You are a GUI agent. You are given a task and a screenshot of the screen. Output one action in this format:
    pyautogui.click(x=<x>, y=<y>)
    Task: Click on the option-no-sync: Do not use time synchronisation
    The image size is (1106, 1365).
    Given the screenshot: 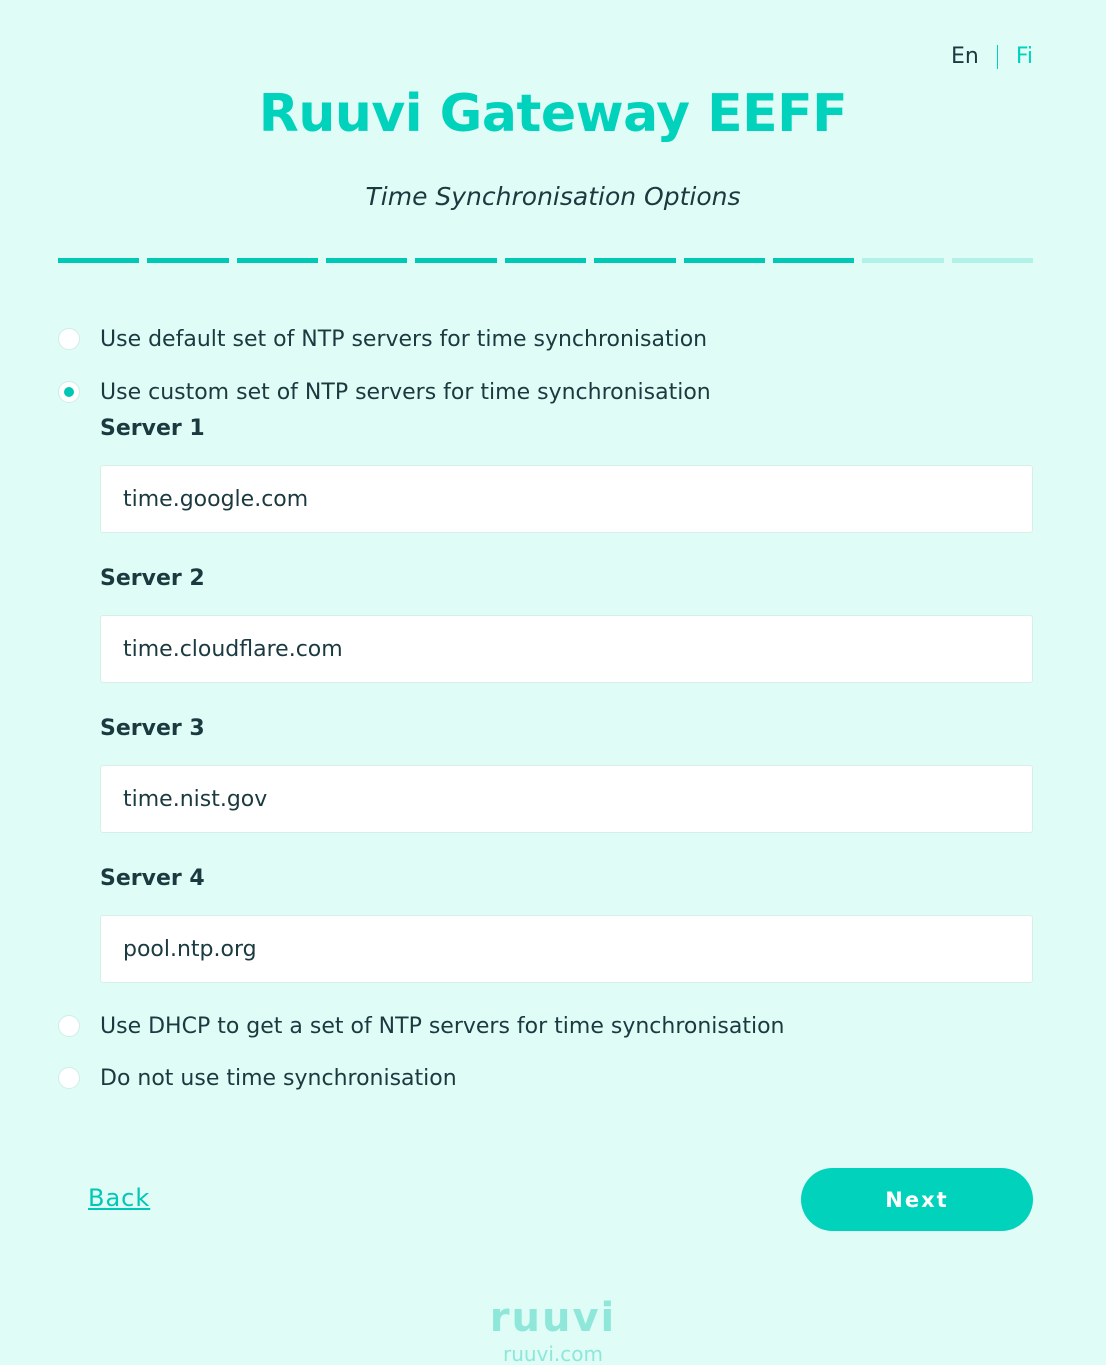 What is the action you would take?
    pyautogui.click(x=545, y=1078)
    